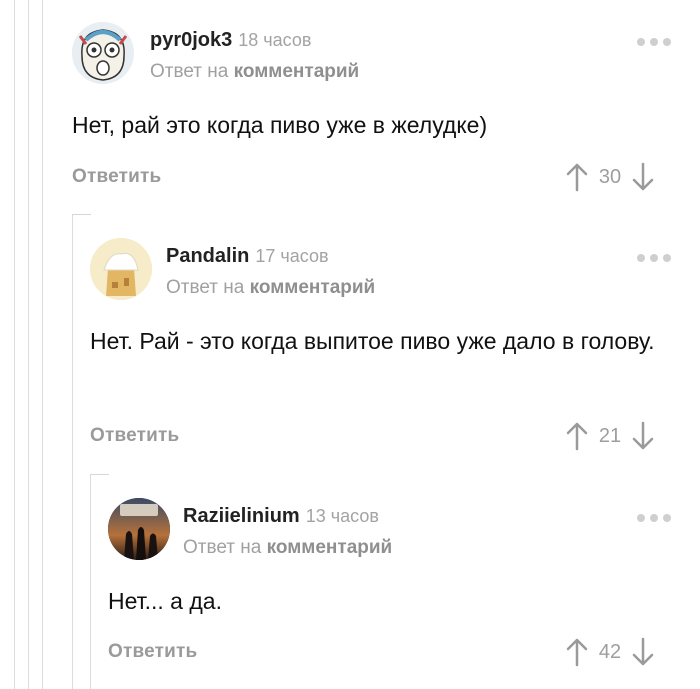  I want to click on rating-count: 21, so click(610, 435).